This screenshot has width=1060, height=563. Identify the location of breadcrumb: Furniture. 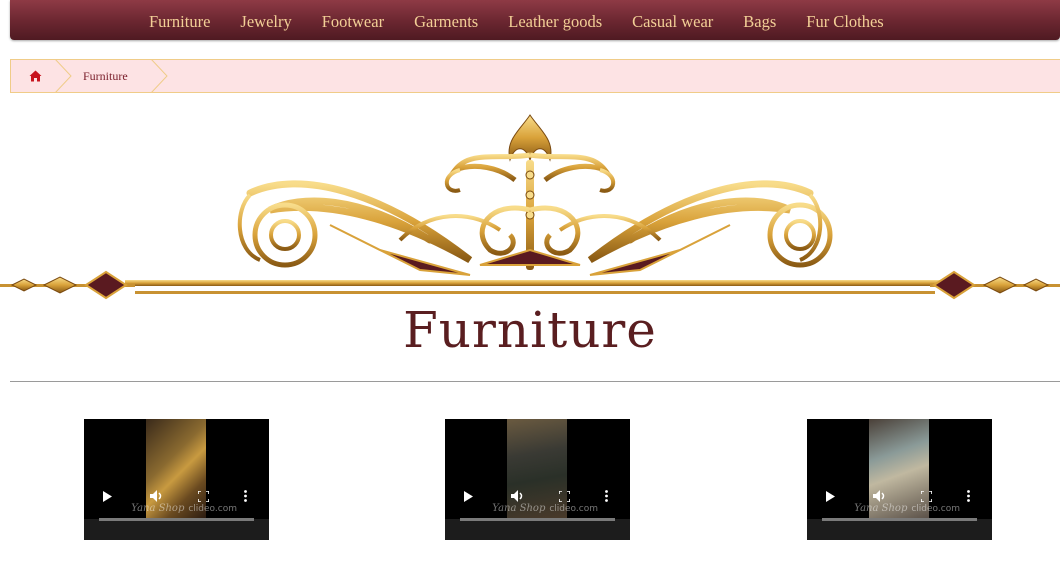
(535, 76).